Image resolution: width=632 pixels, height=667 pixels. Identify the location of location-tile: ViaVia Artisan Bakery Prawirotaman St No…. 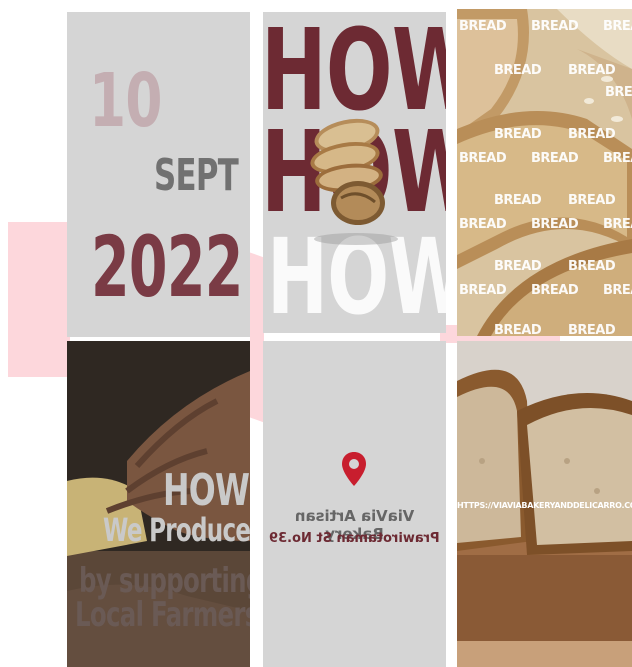
(354, 504).